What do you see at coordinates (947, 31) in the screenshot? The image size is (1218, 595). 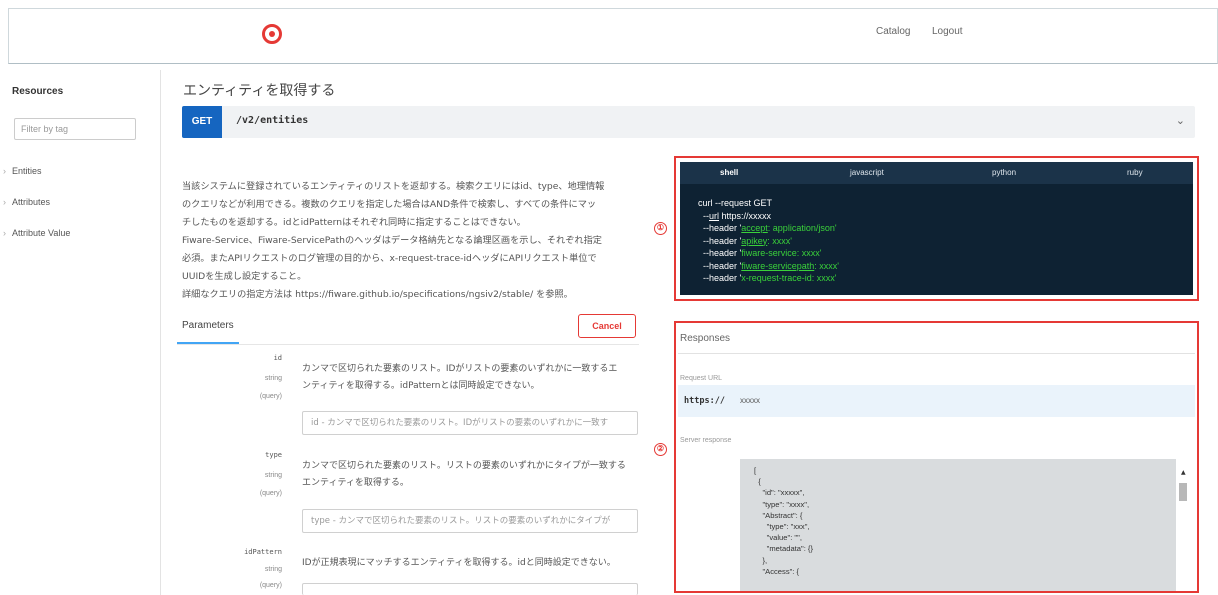 I see `nav-logout-link: Logout` at bounding box center [947, 31].